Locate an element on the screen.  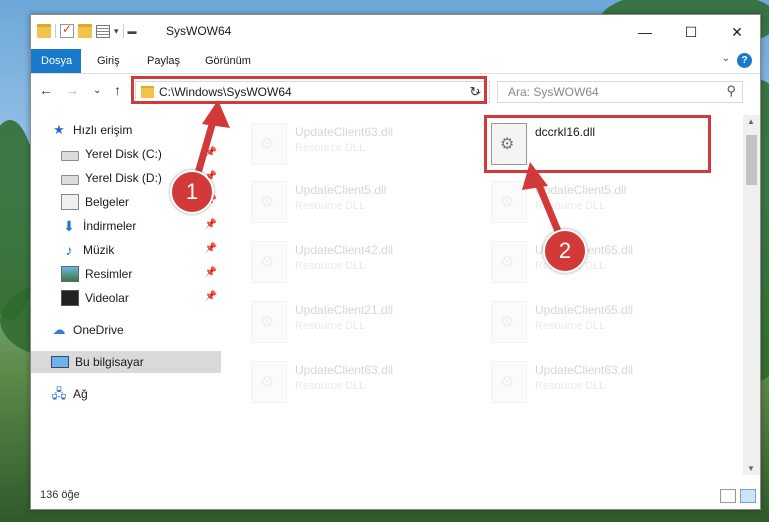
callout-badge-1: 1 is located at coordinates (192, 192).